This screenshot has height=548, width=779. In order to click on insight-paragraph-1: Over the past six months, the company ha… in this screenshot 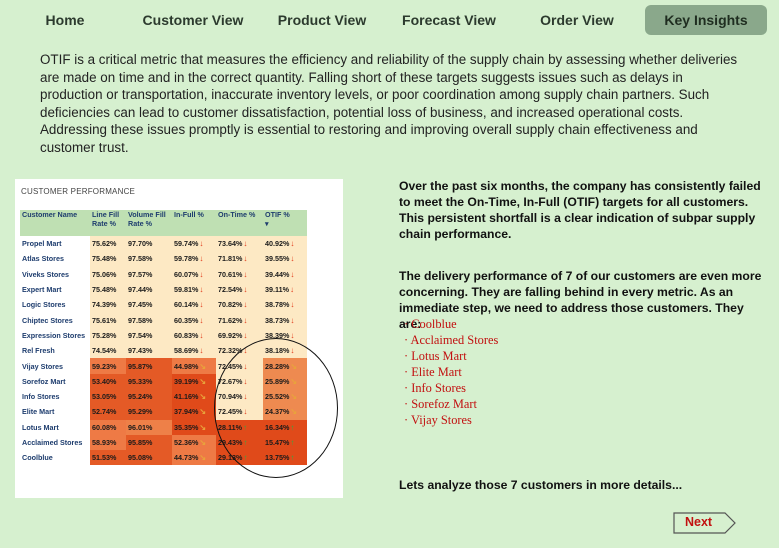, I will do `click(580, 210)`.